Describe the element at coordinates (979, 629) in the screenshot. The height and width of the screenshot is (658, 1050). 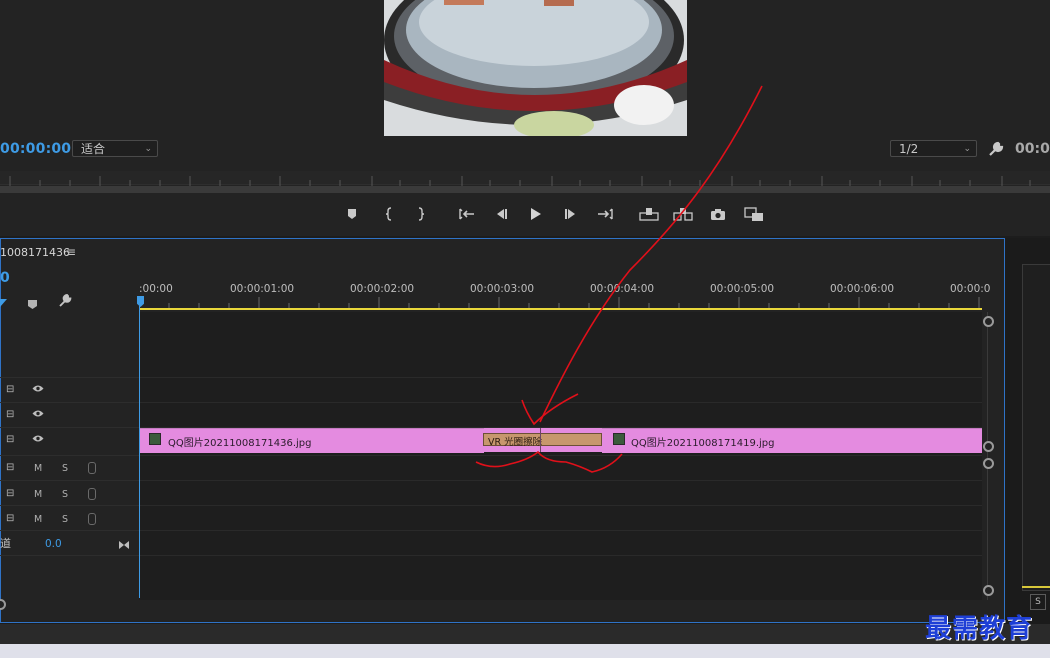
I see `watermark-text: 最需教育` at that location.